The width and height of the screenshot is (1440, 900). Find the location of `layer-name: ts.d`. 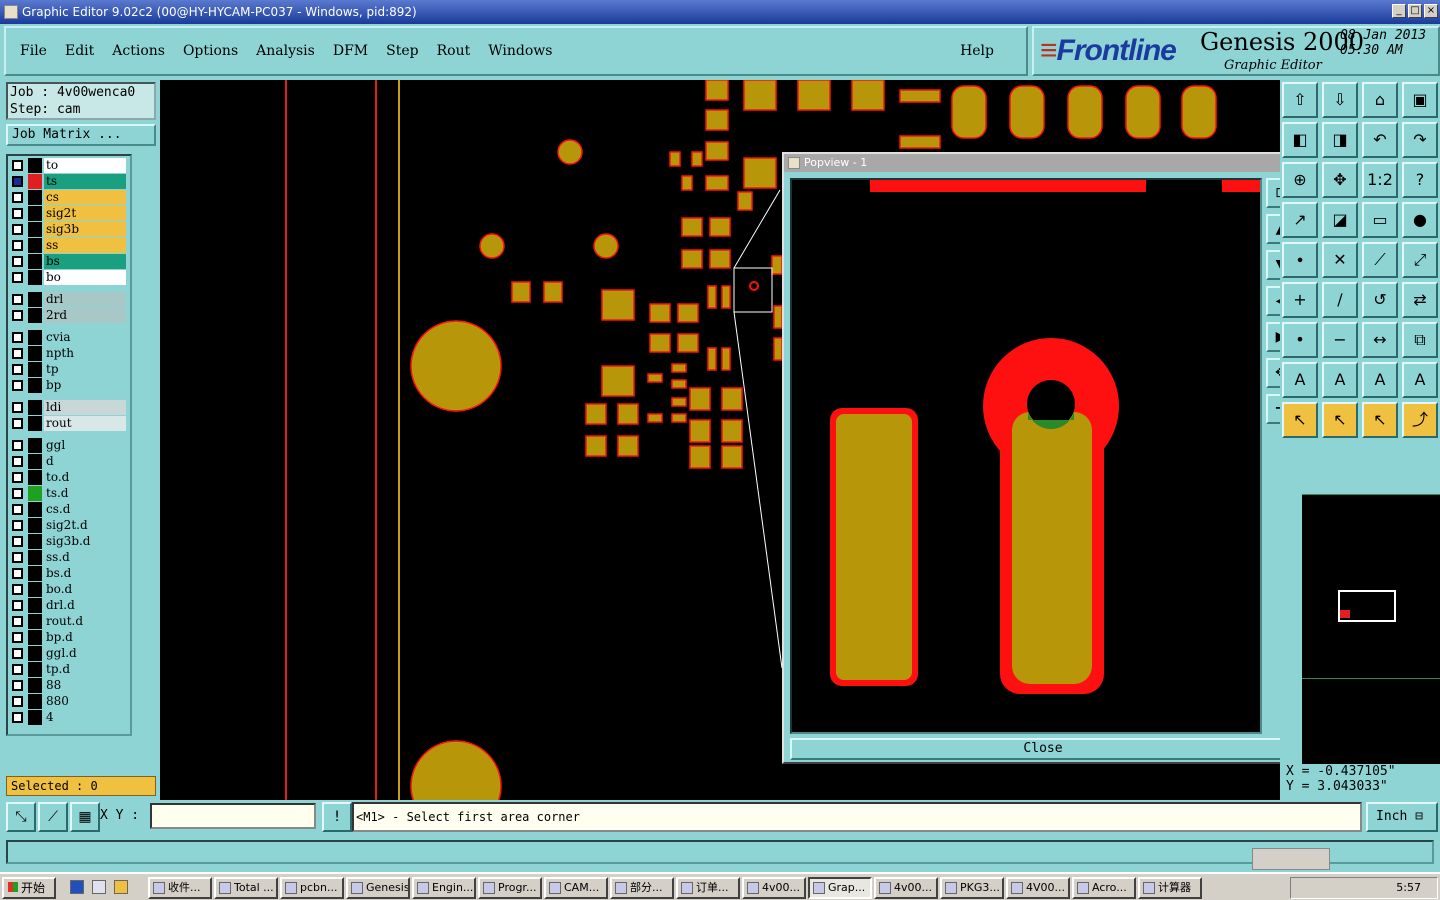

layer-name: ts.d is located at coordinates (85, 493).